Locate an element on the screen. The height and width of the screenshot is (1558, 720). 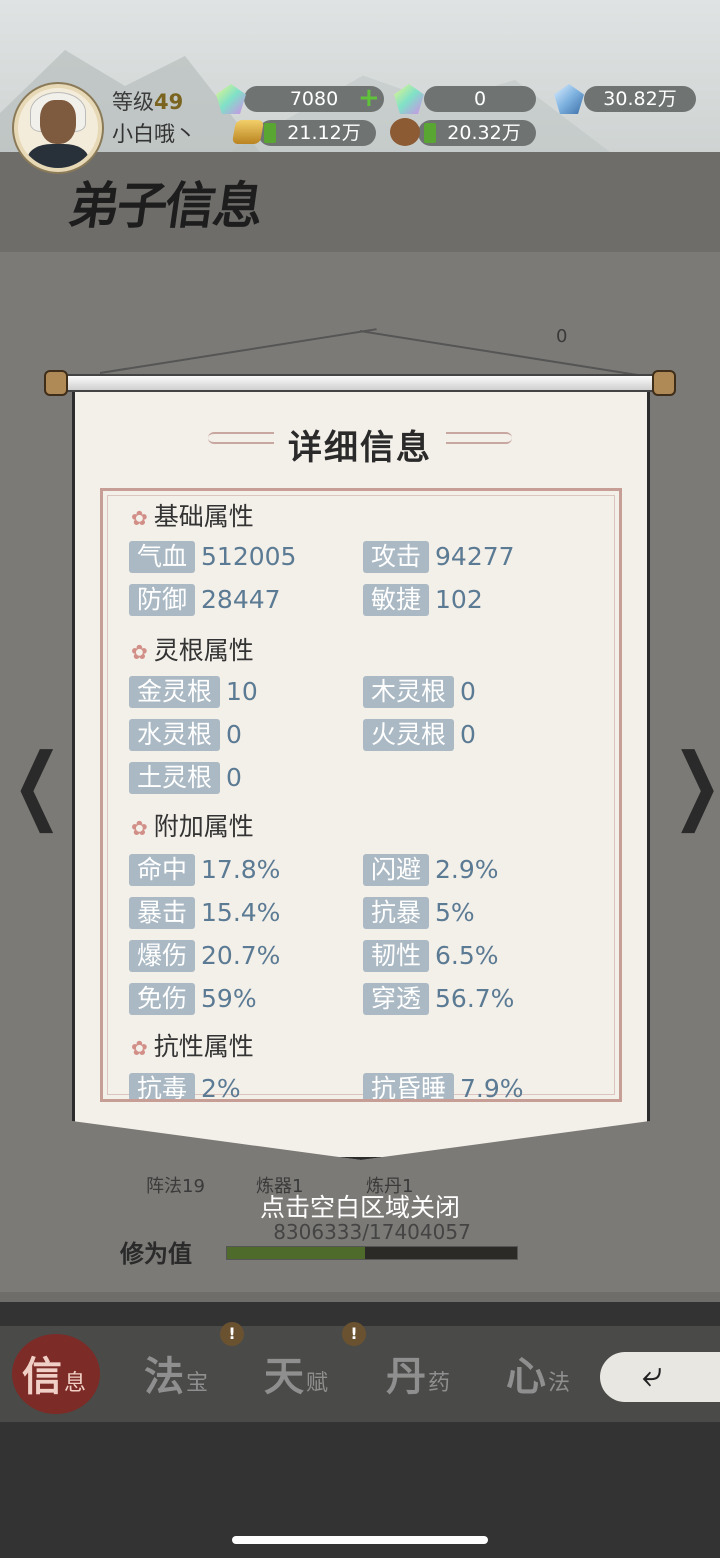
player-avatar is located at coordinates (58, 128).